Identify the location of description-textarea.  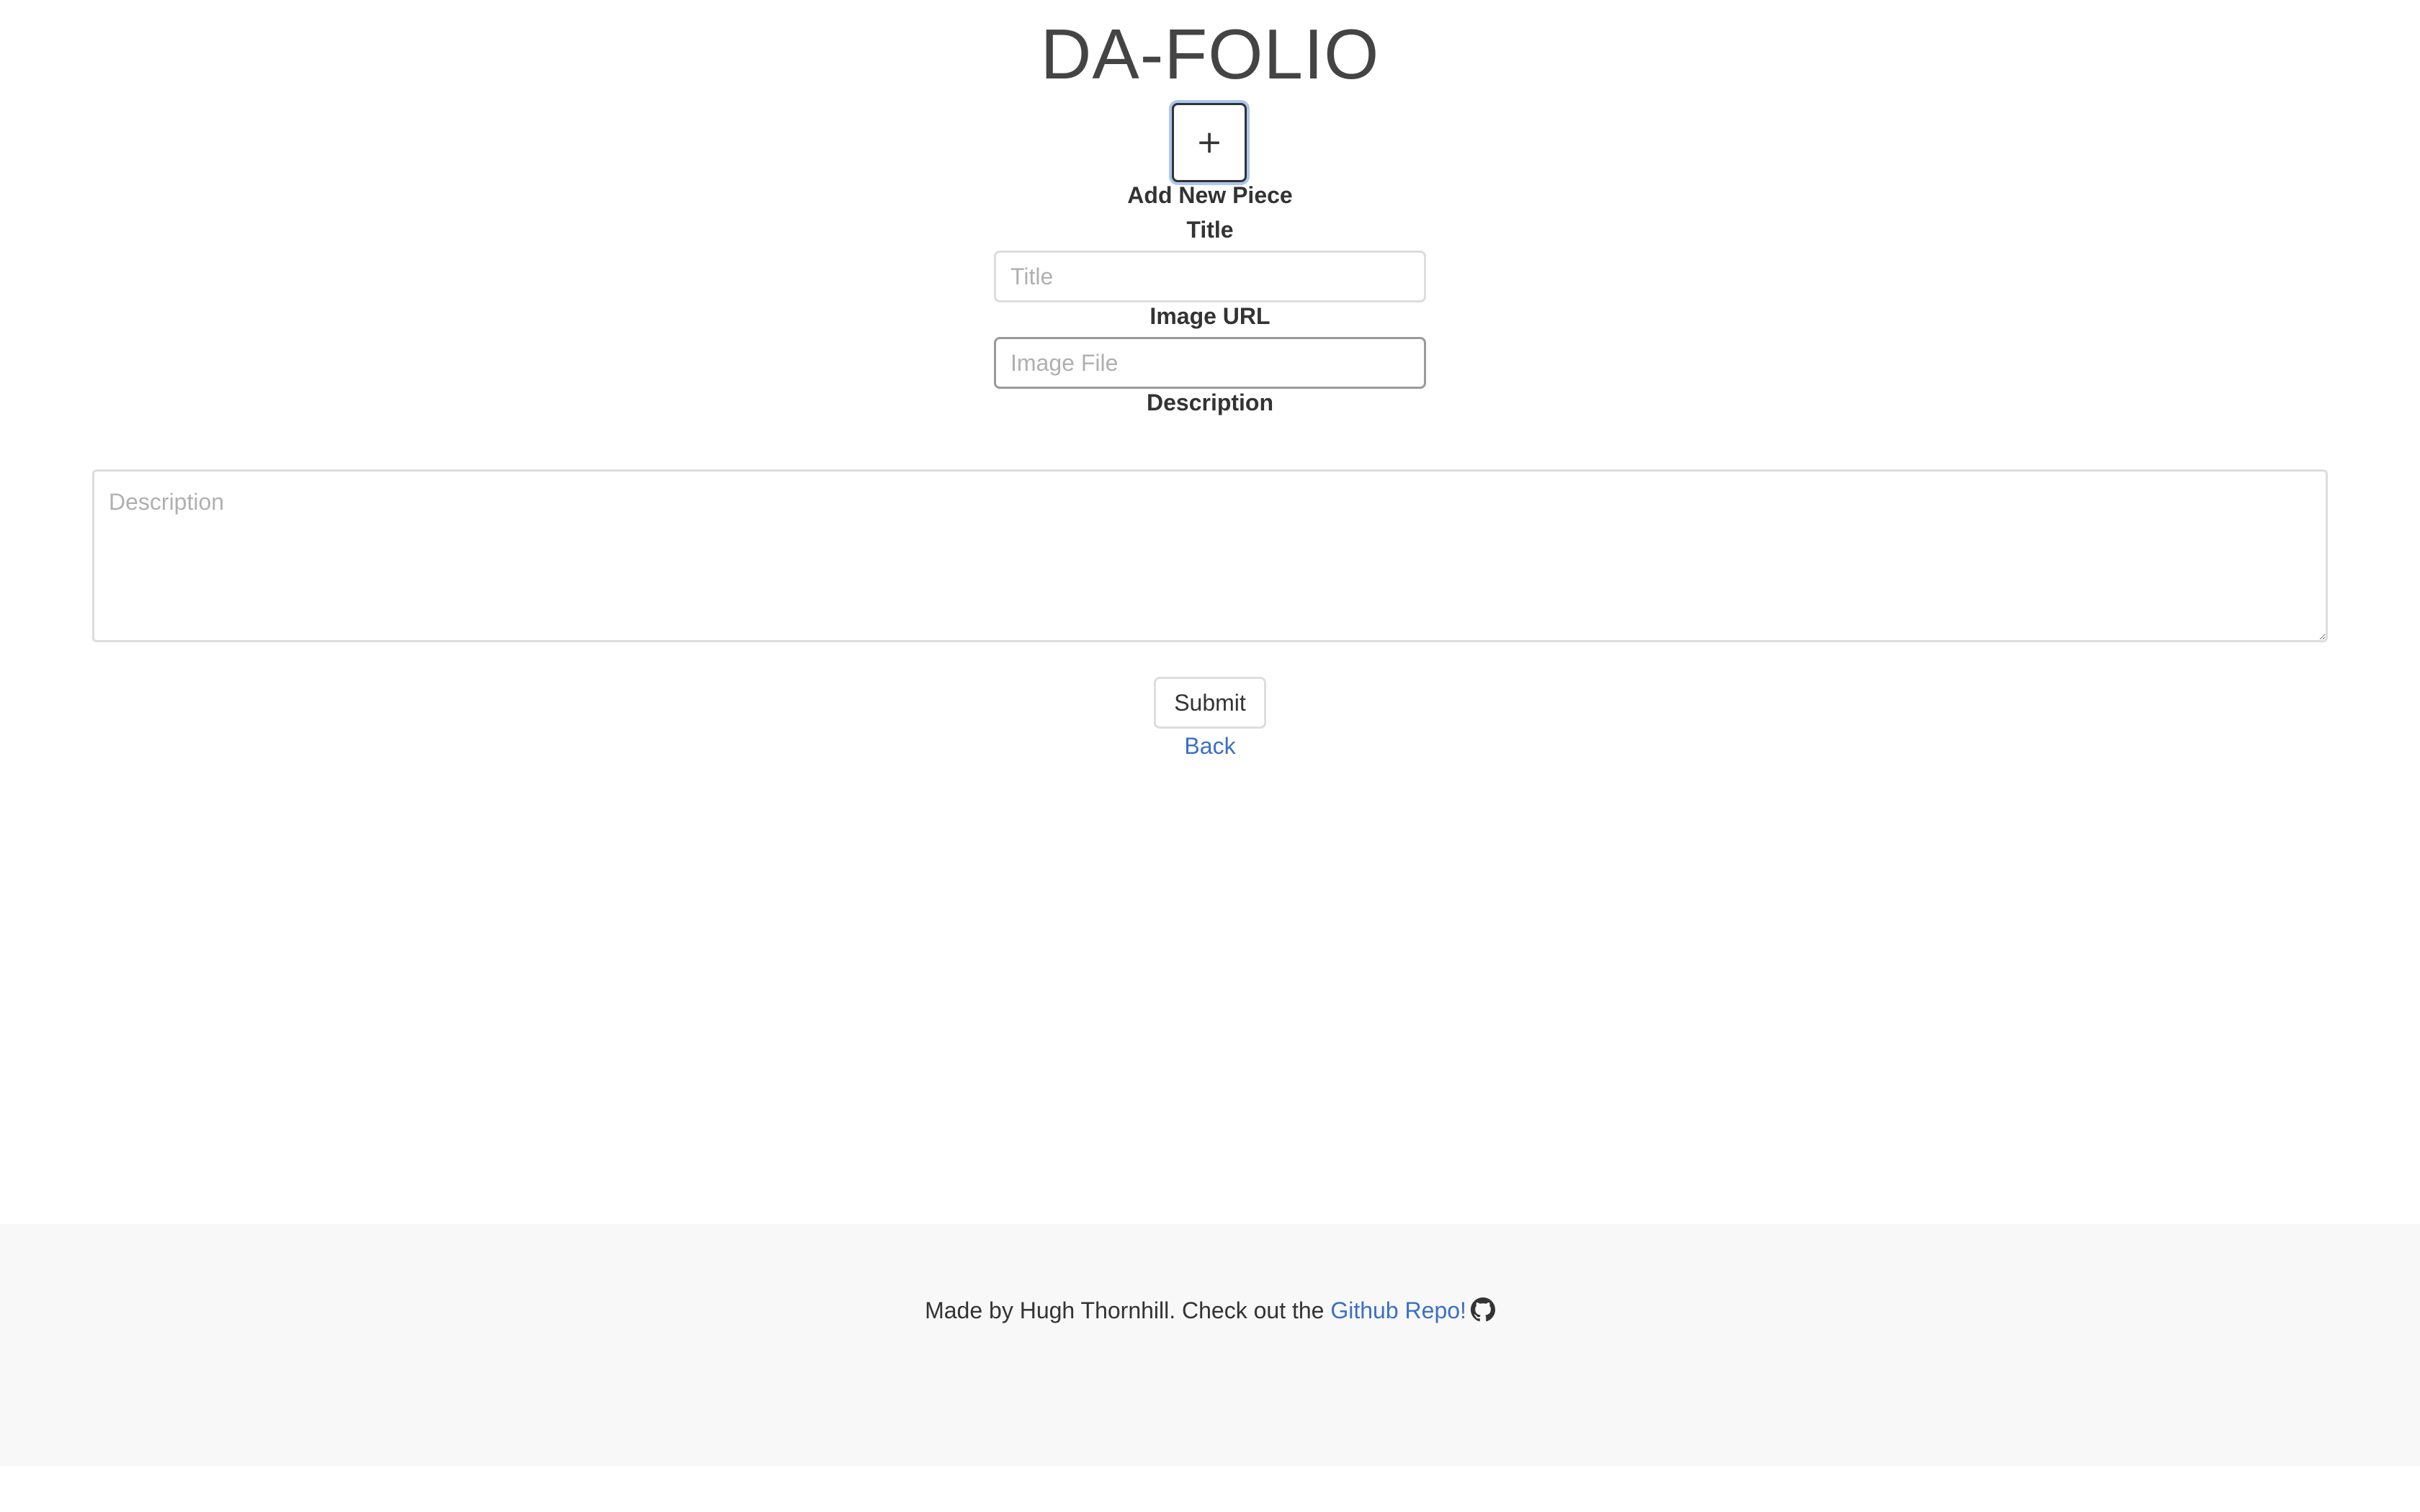
(1210, 555).